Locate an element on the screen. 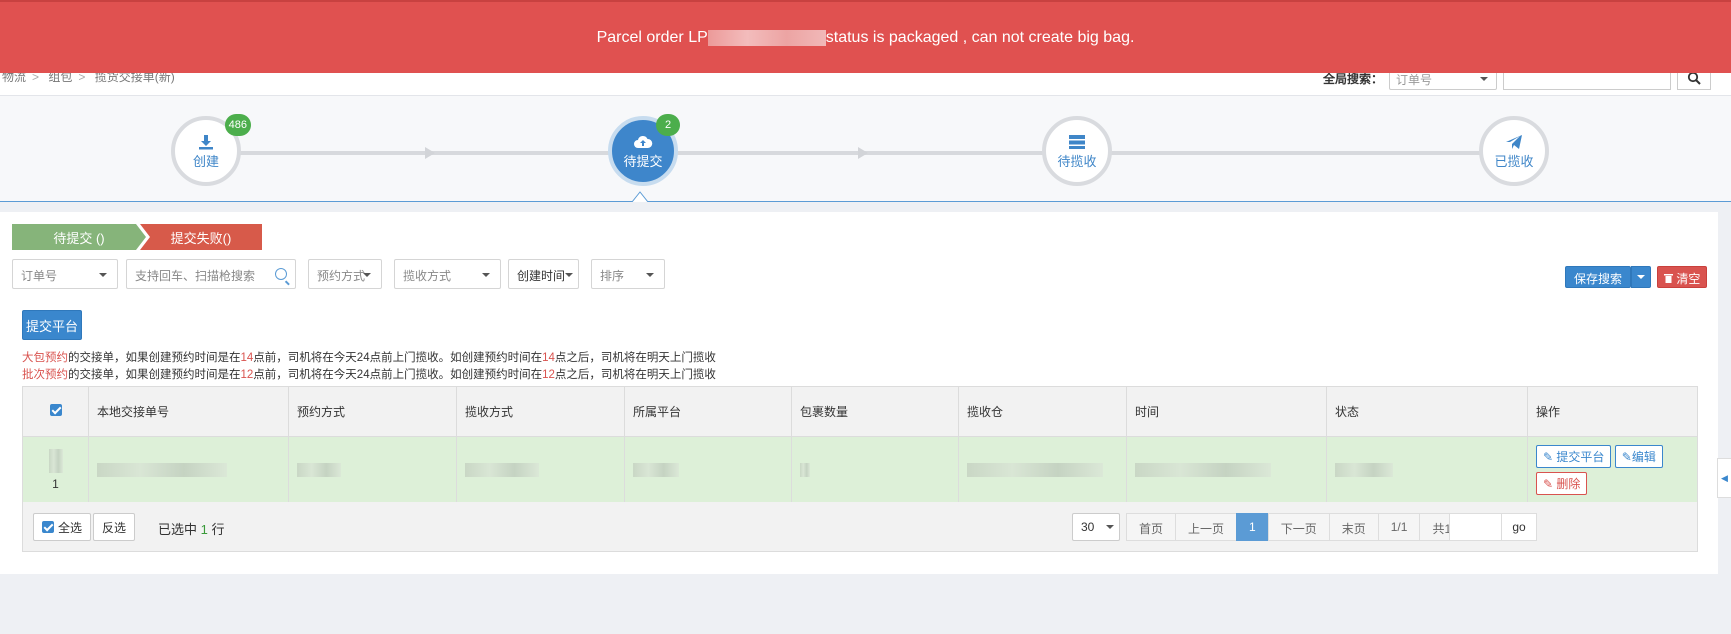  pickup-method-select: 揽收方式 is located at coordinates (447, 274).